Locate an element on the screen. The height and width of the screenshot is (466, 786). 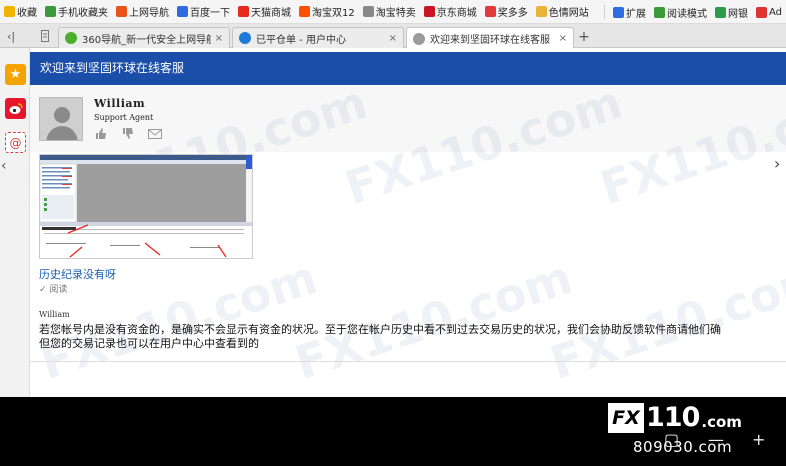
toolbar-item: 阅读模式 is located at coordinates (680, 11).